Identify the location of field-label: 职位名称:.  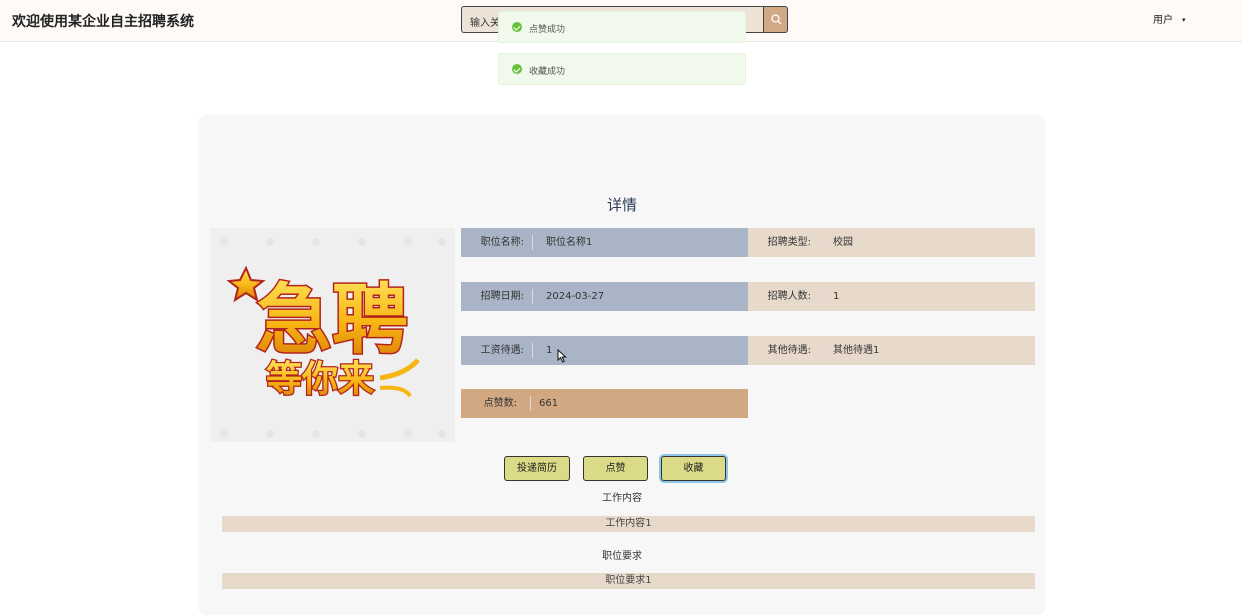
(502, 242).